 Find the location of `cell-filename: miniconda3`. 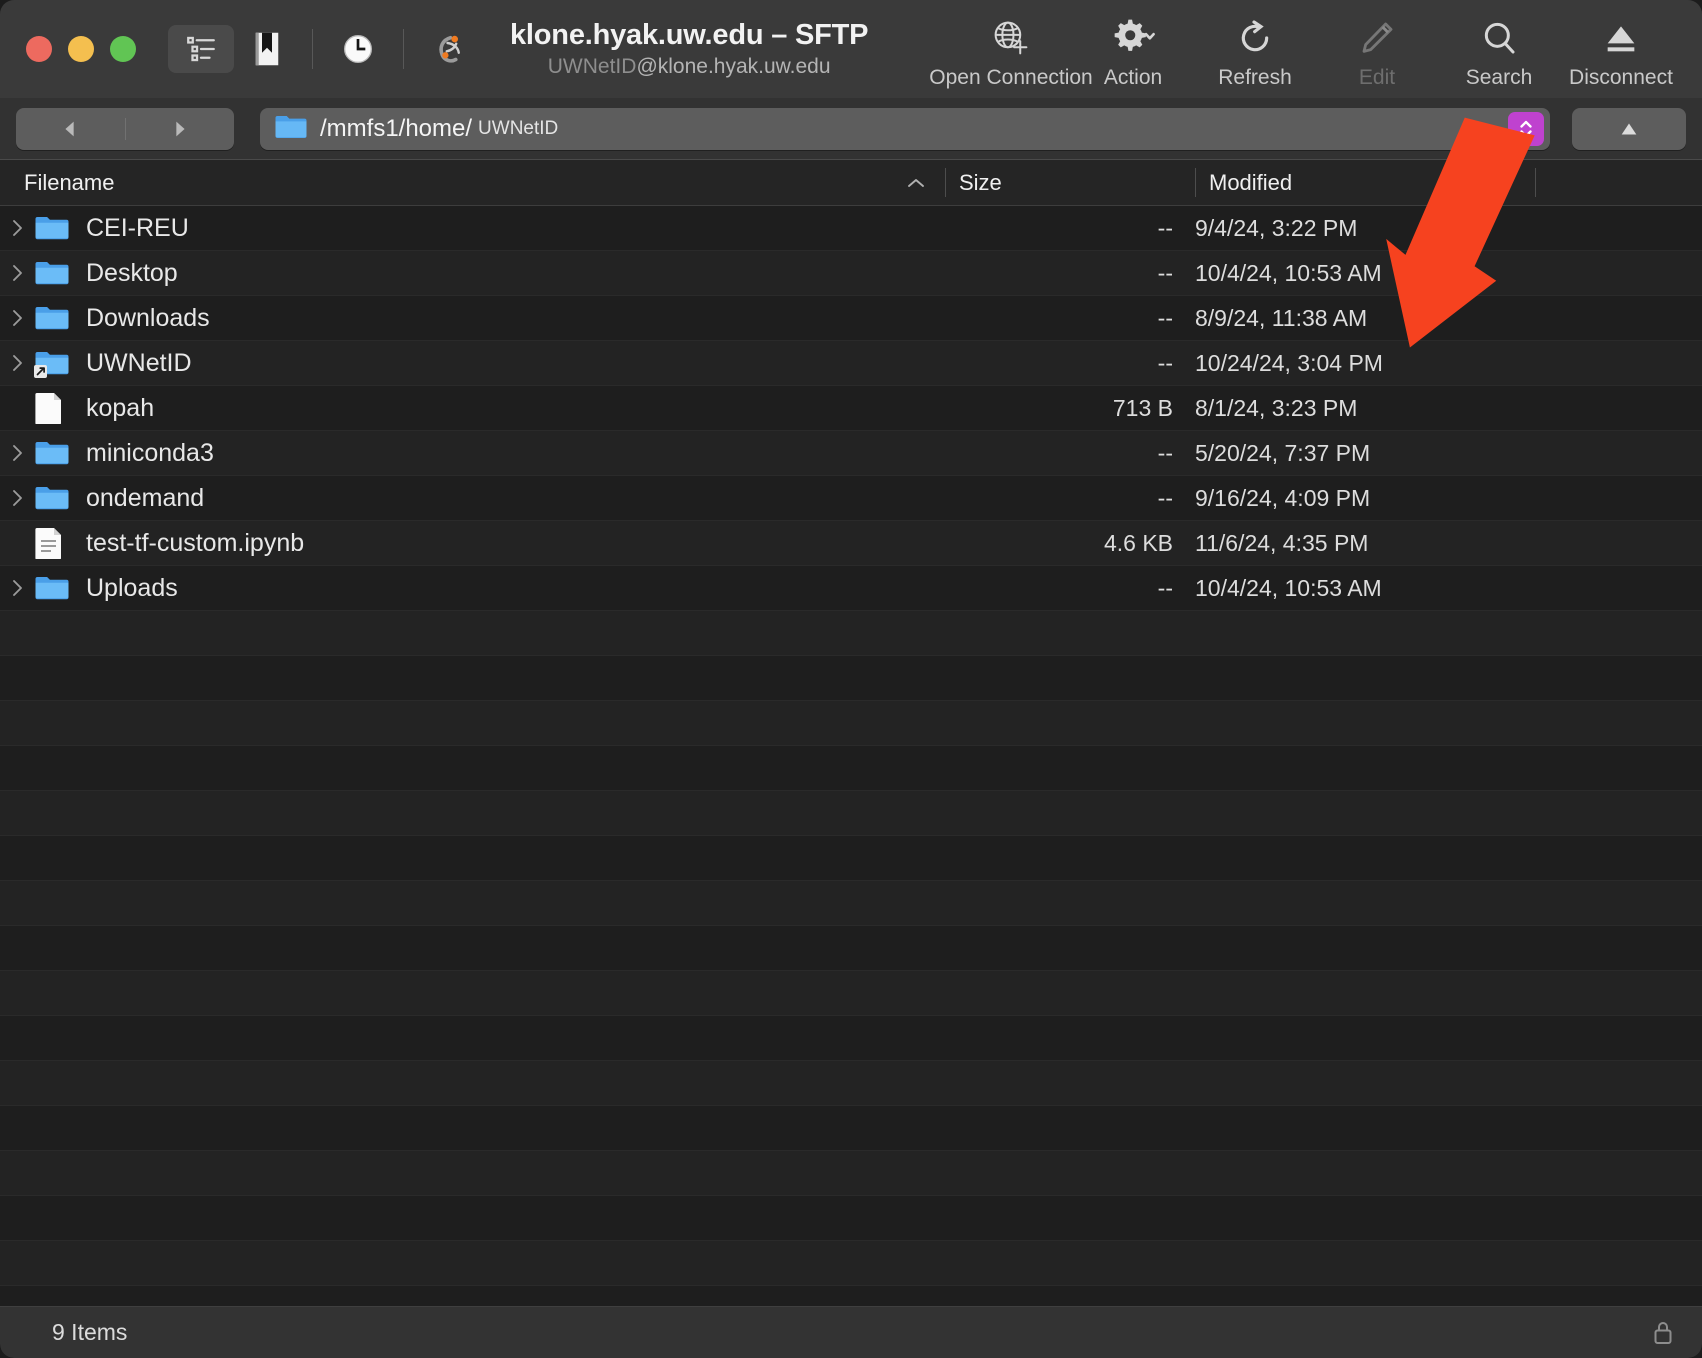

cell-filename: miniconda3 is located at coordinates (472, 453).